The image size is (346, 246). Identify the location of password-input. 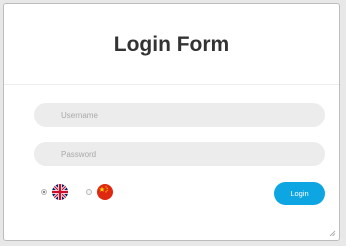
(179, 154).